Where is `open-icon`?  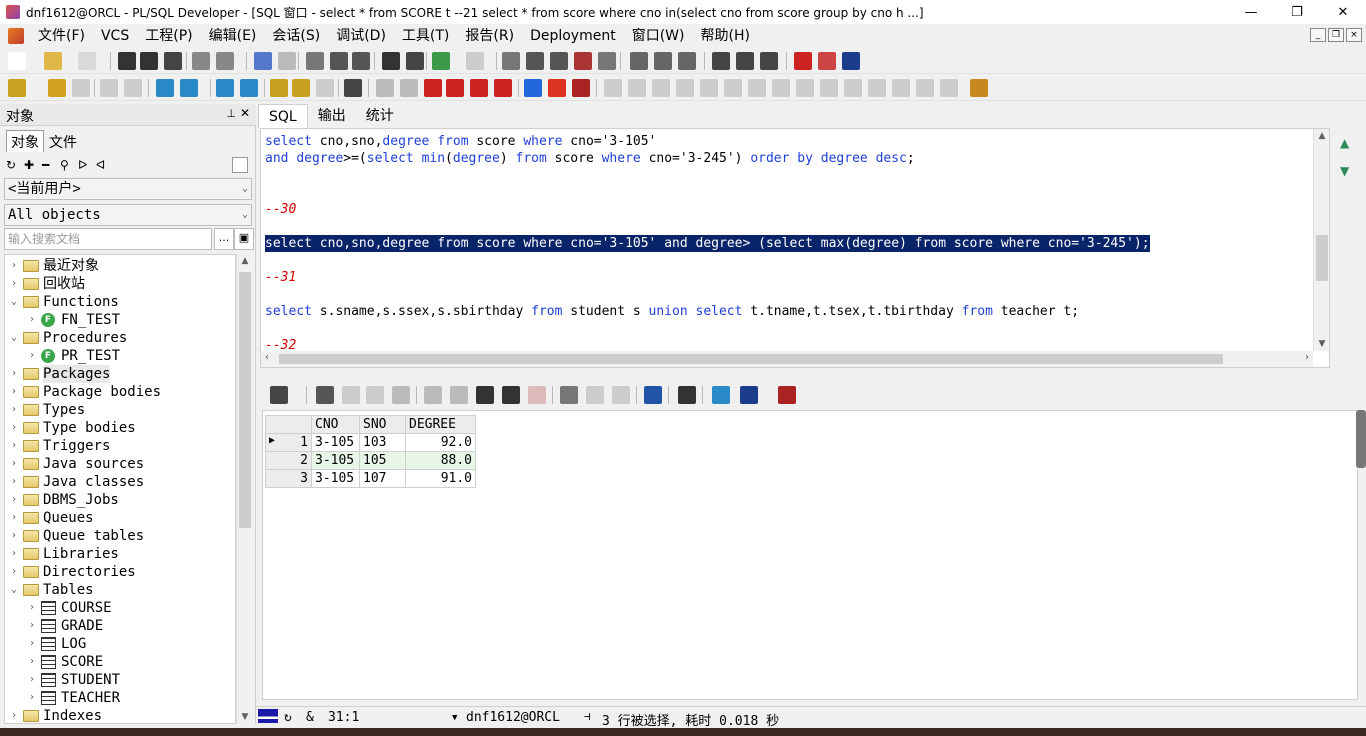 open-icon is located at coordinates (53, 61).